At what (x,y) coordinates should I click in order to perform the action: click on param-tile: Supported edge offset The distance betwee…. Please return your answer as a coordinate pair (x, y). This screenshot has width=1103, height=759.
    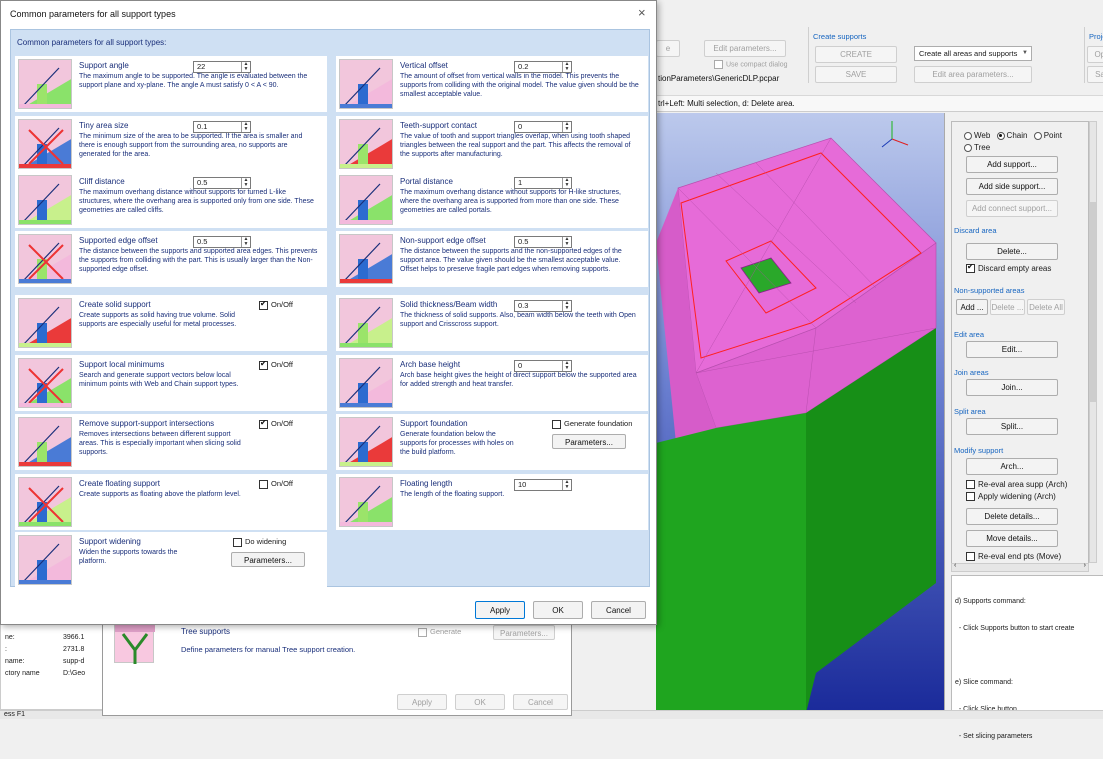
    Looking at the image, I should click on (171, 259).